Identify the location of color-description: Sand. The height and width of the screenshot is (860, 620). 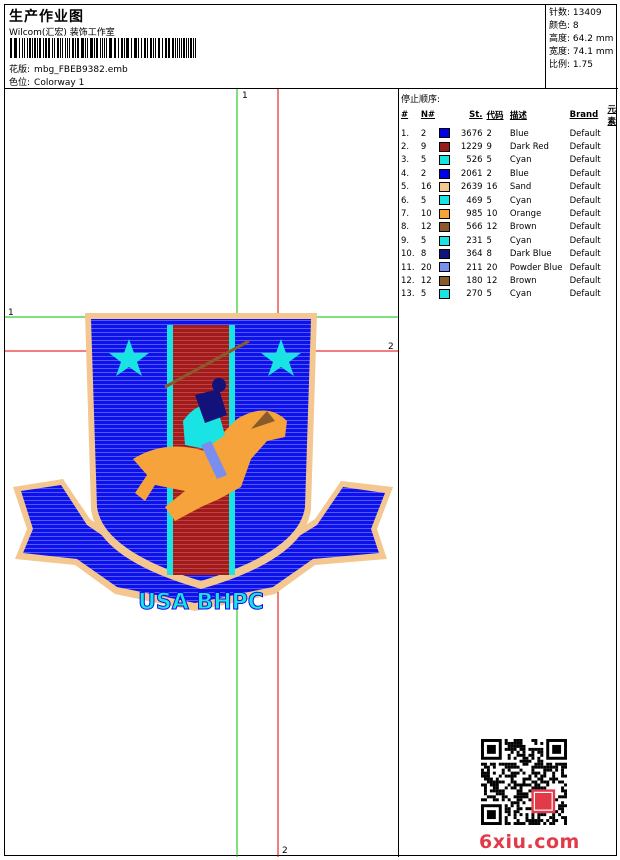
(520, 187).